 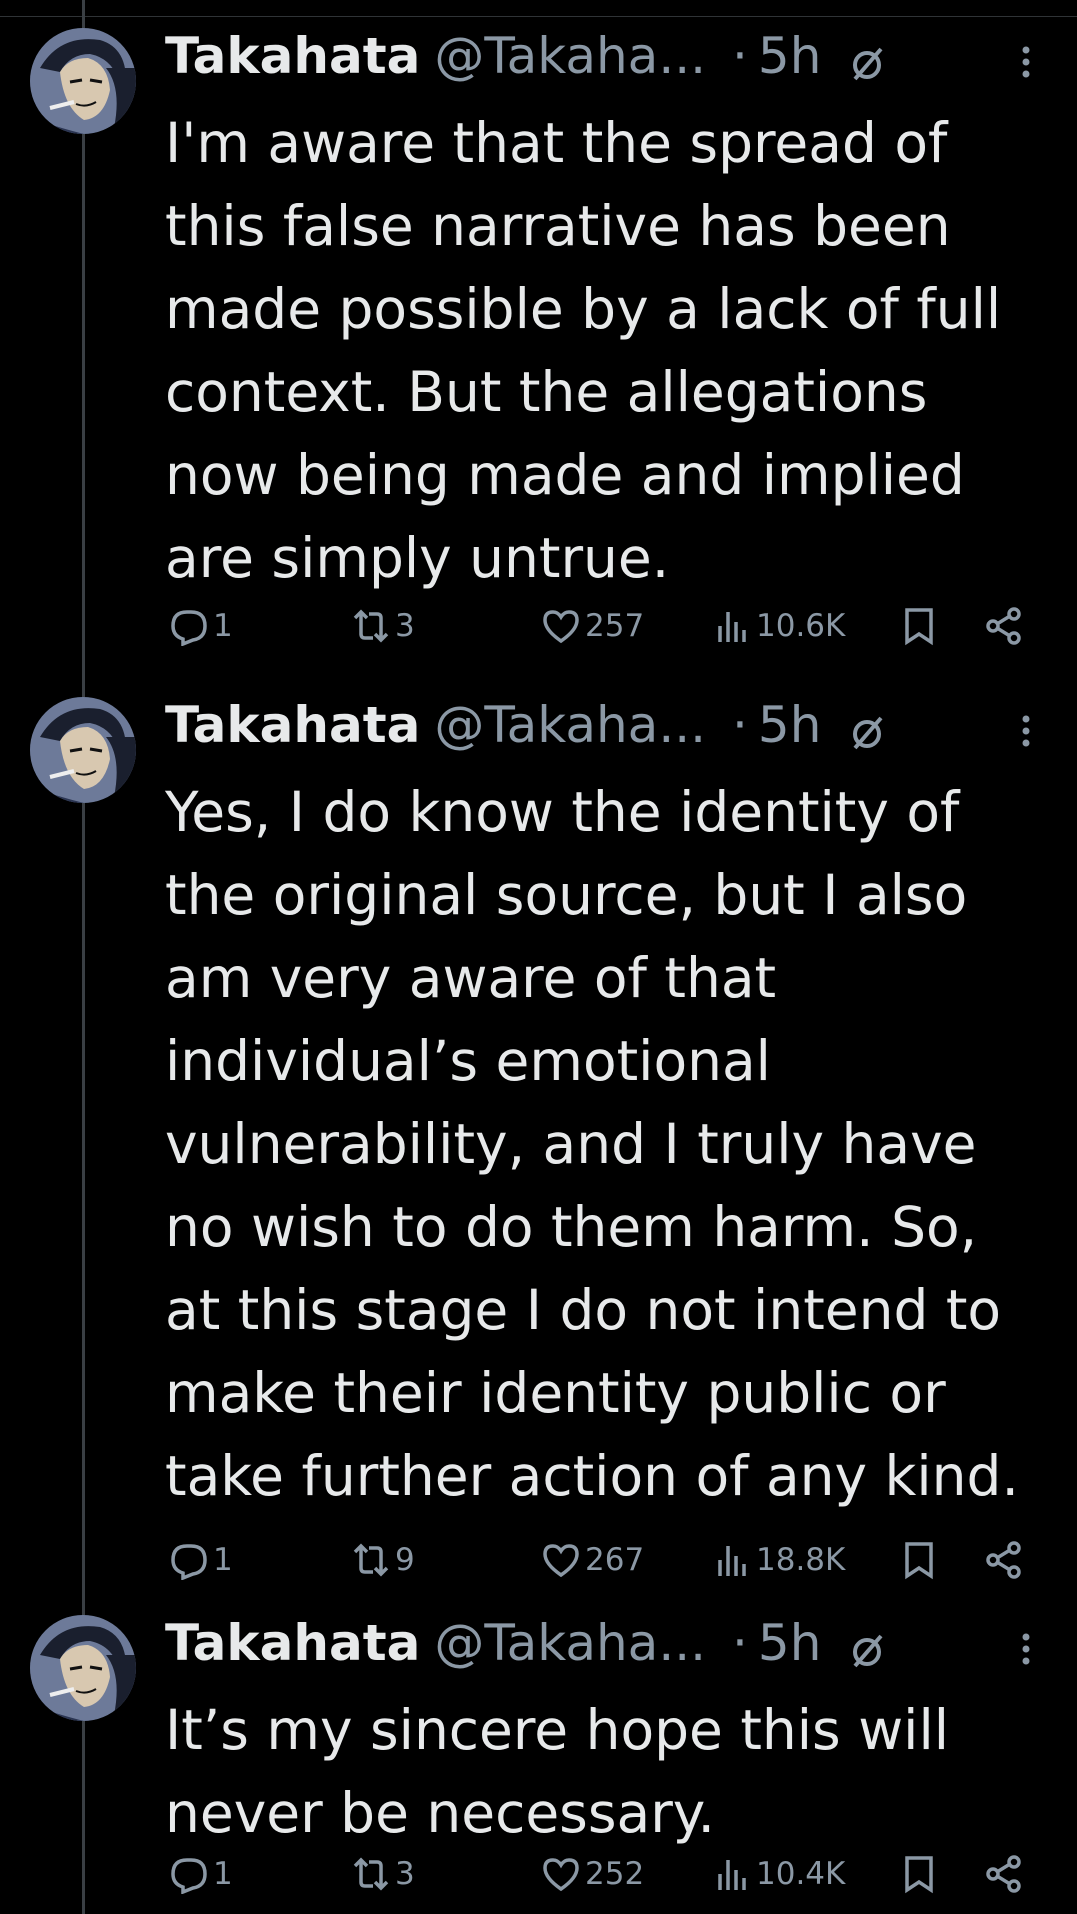 I want to click on like-button: 257, so click(x=590, y=626).